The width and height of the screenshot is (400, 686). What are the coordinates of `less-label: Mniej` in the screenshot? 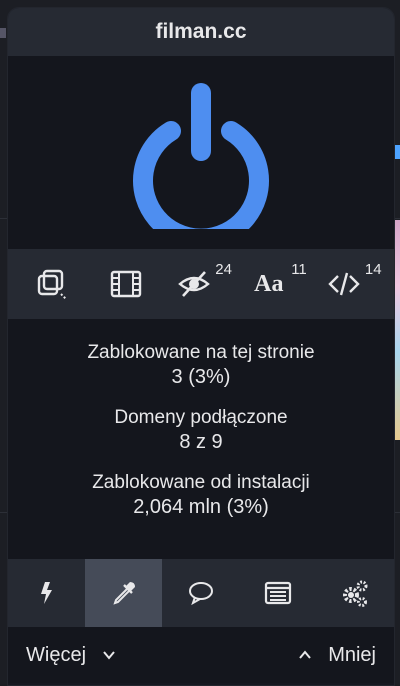 It's located at (352, 655).